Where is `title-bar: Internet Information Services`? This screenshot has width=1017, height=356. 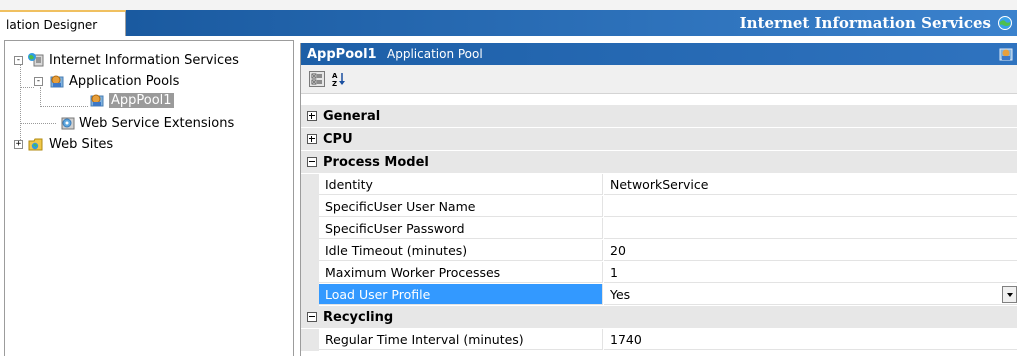
title-bar: Internet Information Services is located at coordinates (571, 23).